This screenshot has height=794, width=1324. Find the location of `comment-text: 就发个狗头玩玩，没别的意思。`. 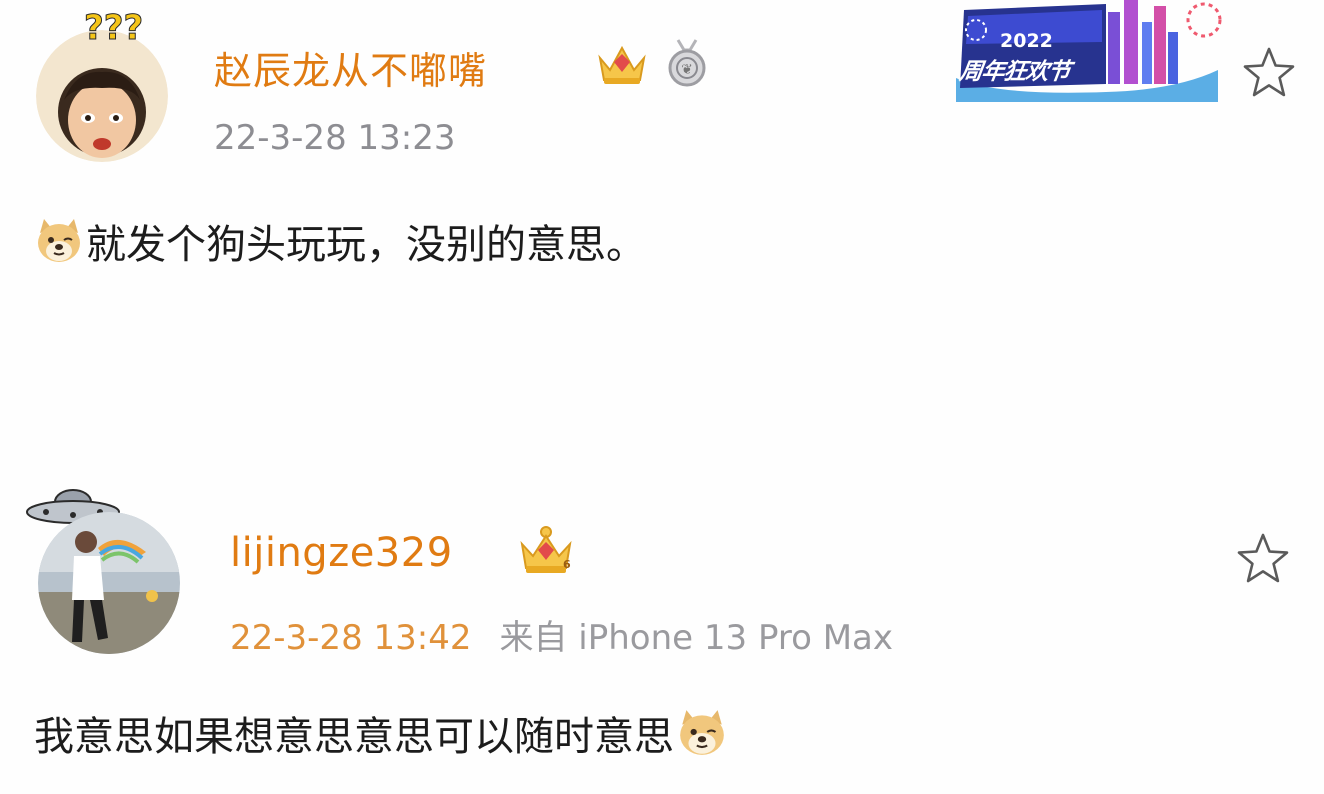

comment-text: 就发个狗头玩玩，没别的意思。 is located at coordinates (340, 241).